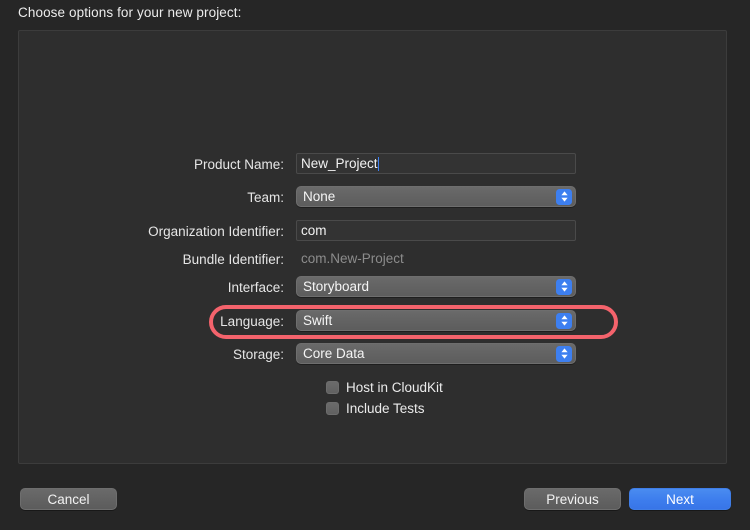 The width and height of the screenshot is (750, 530). What do you see at coordinates (252, 321) in the screenshot?
I see `label-language: Language:` at bounding box center [252, 321].